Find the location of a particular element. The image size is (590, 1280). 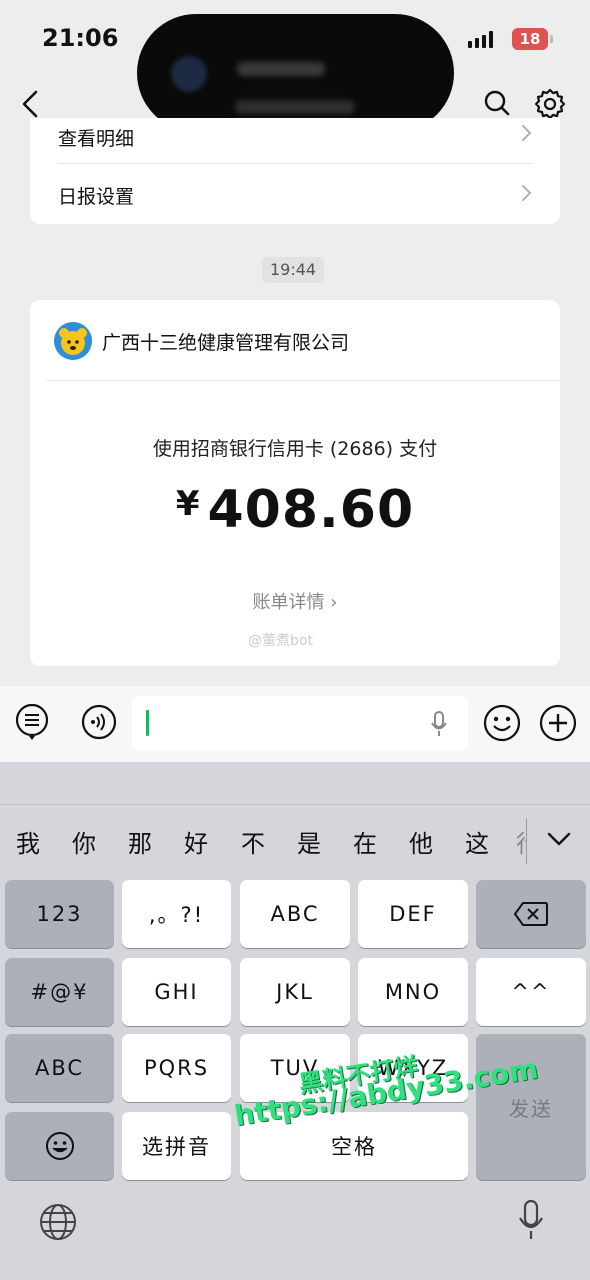

island-avatar is located at coordinates (189, 74).